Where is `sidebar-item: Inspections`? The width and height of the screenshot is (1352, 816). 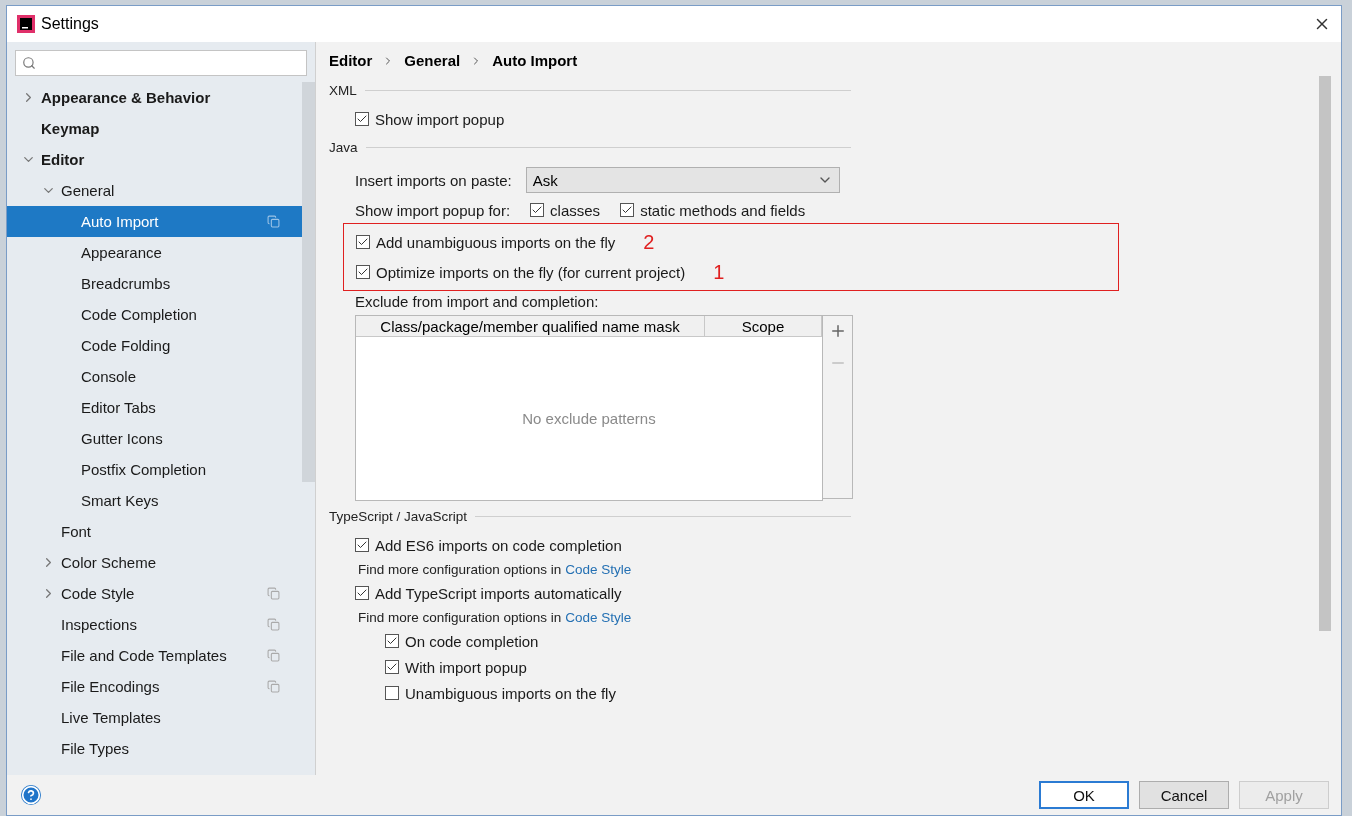 sidebar-item: Inspections is located at coordinates (154, 624).